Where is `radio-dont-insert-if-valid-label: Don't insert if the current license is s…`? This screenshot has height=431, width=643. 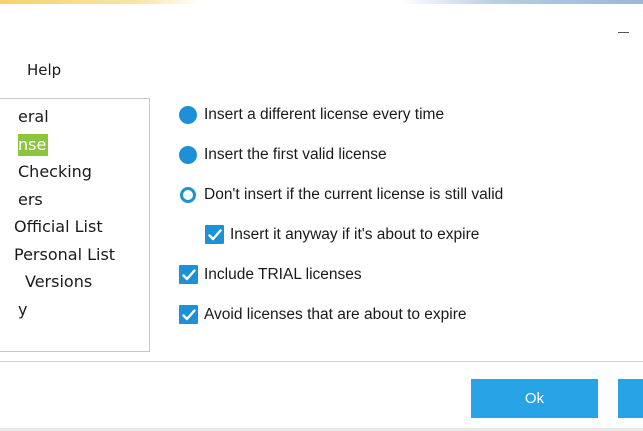
radio-dont-insert-if-valid-label: Don't insert if the current license is s… is located at coordinates (354, 194).